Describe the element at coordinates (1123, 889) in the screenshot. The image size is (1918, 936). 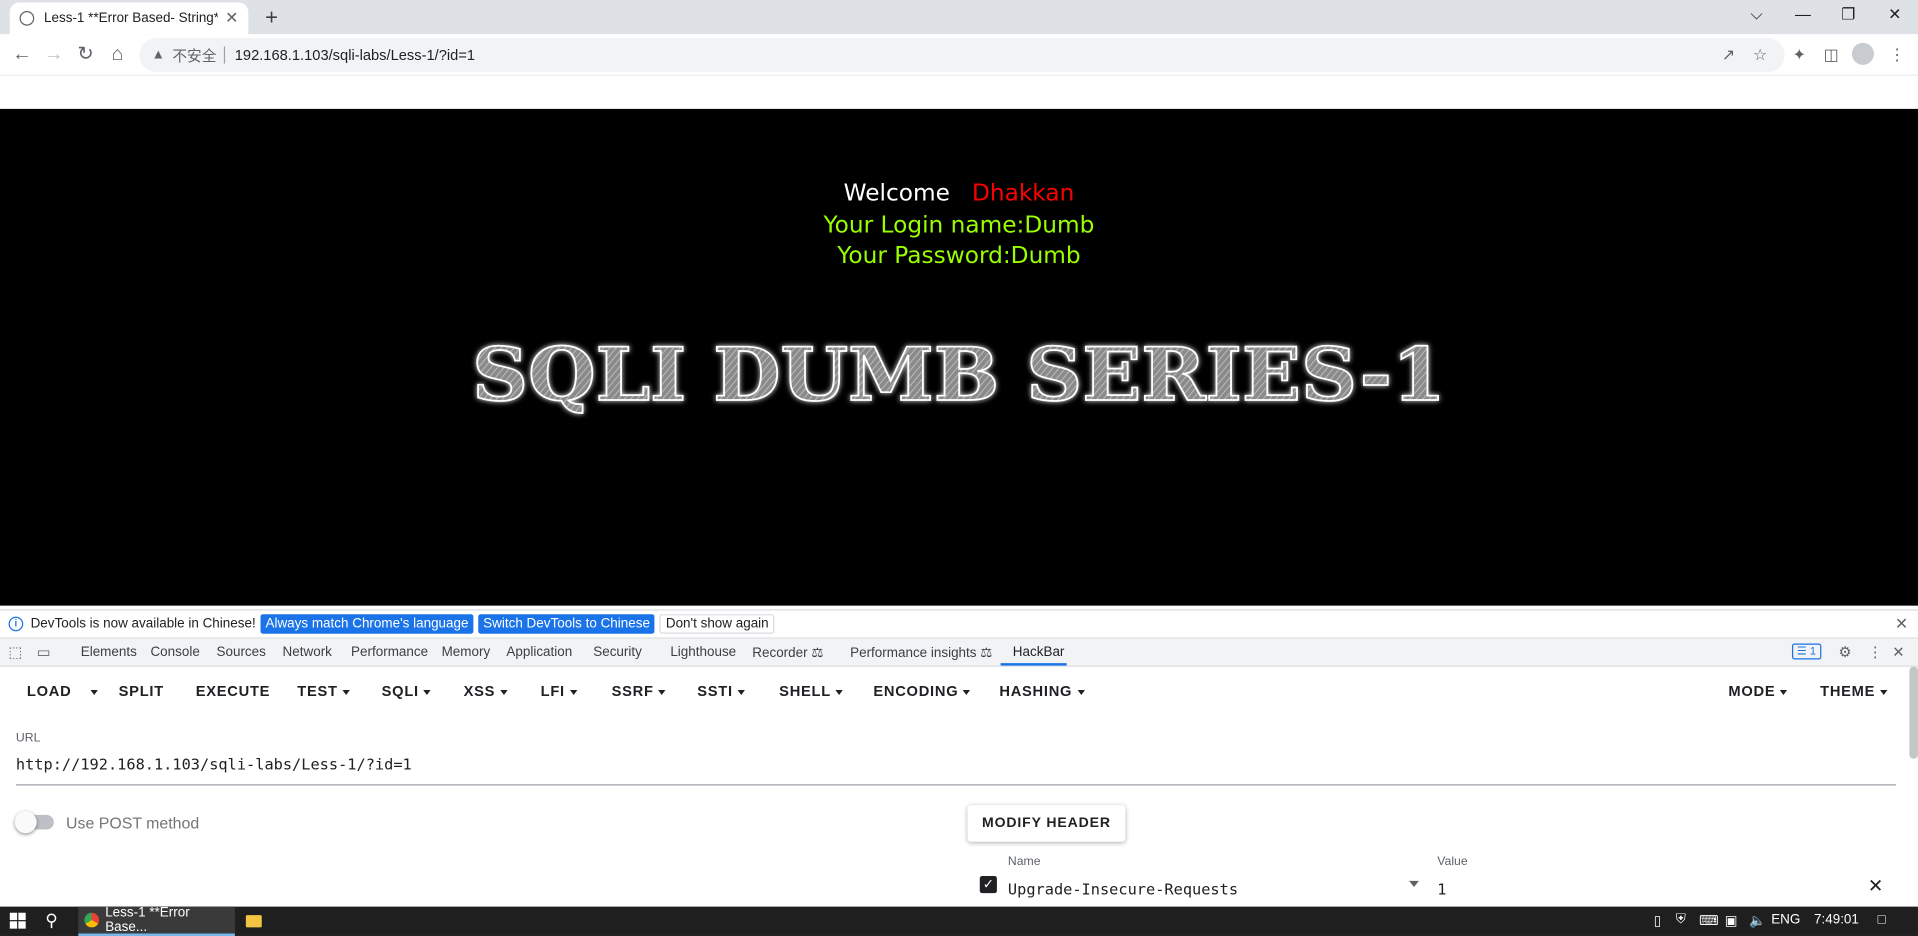
I see `header-name-field: Upgrade-Insecure-Requests` at that location.